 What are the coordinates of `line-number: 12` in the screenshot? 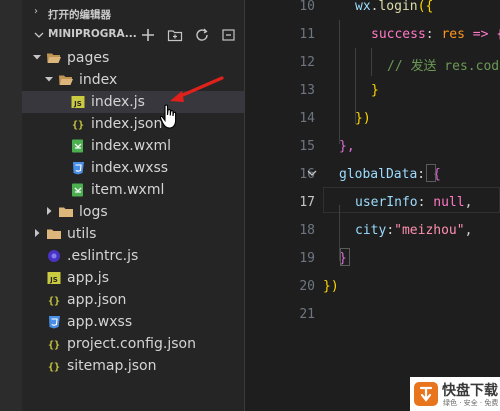 It's located at (307, 62).